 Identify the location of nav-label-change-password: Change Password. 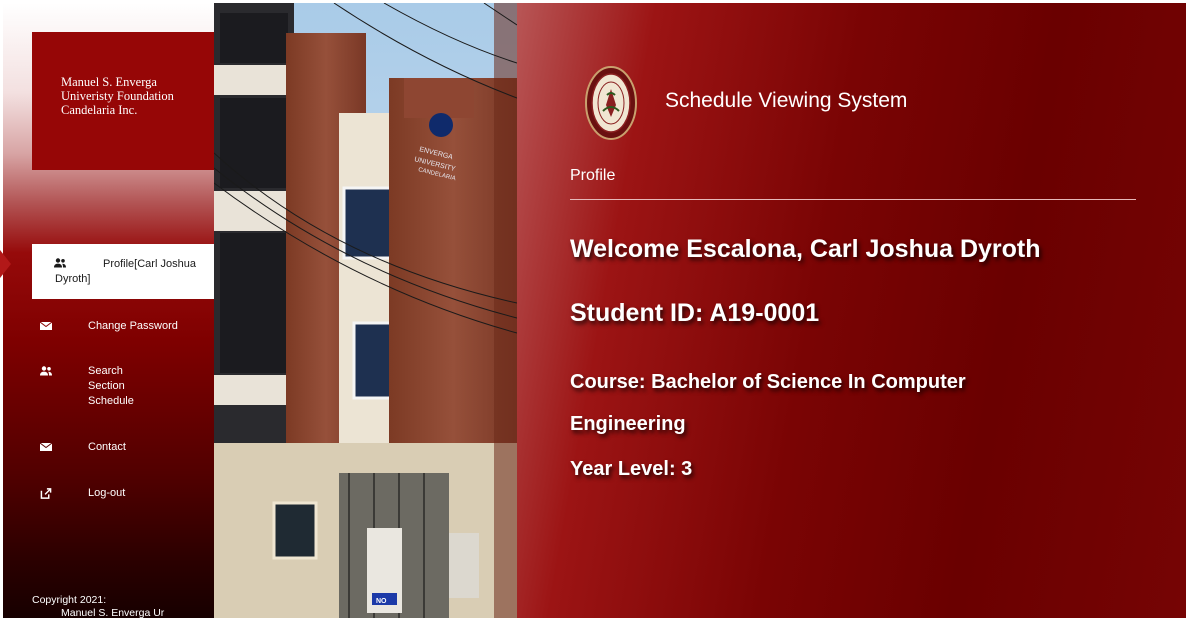
(133, 326).